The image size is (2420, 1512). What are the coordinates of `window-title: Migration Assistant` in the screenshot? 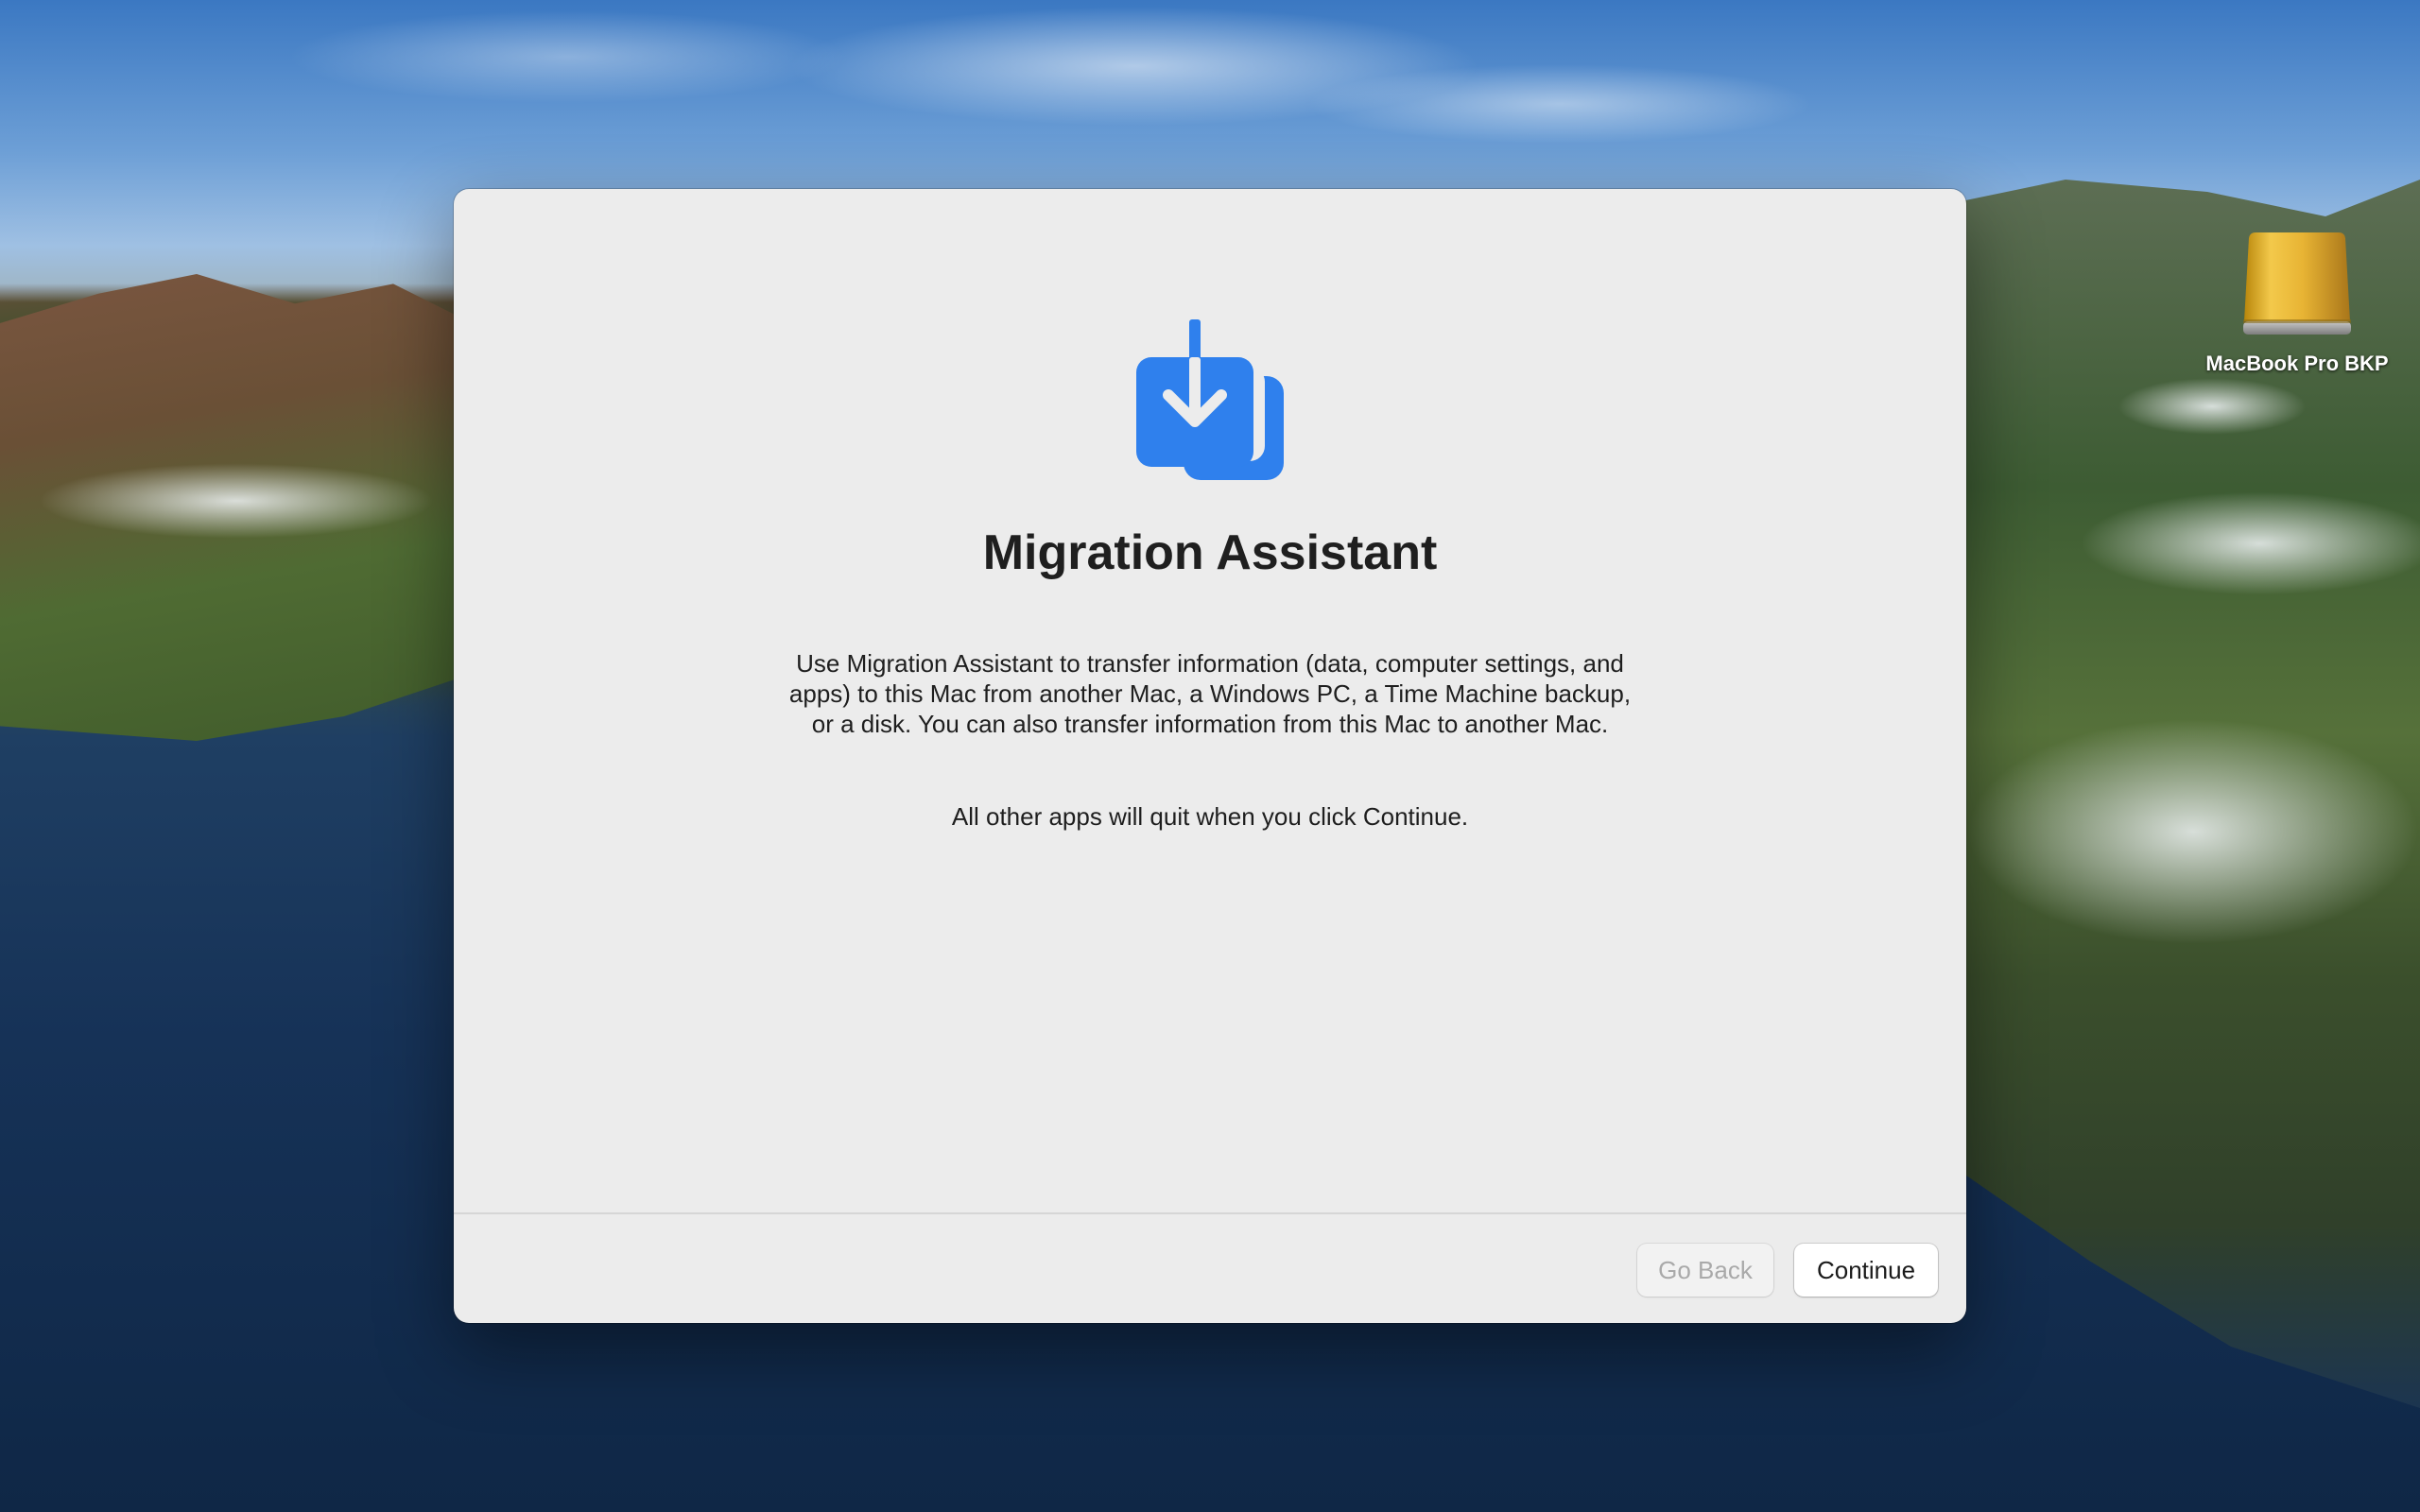 It's located at (1210, 552).